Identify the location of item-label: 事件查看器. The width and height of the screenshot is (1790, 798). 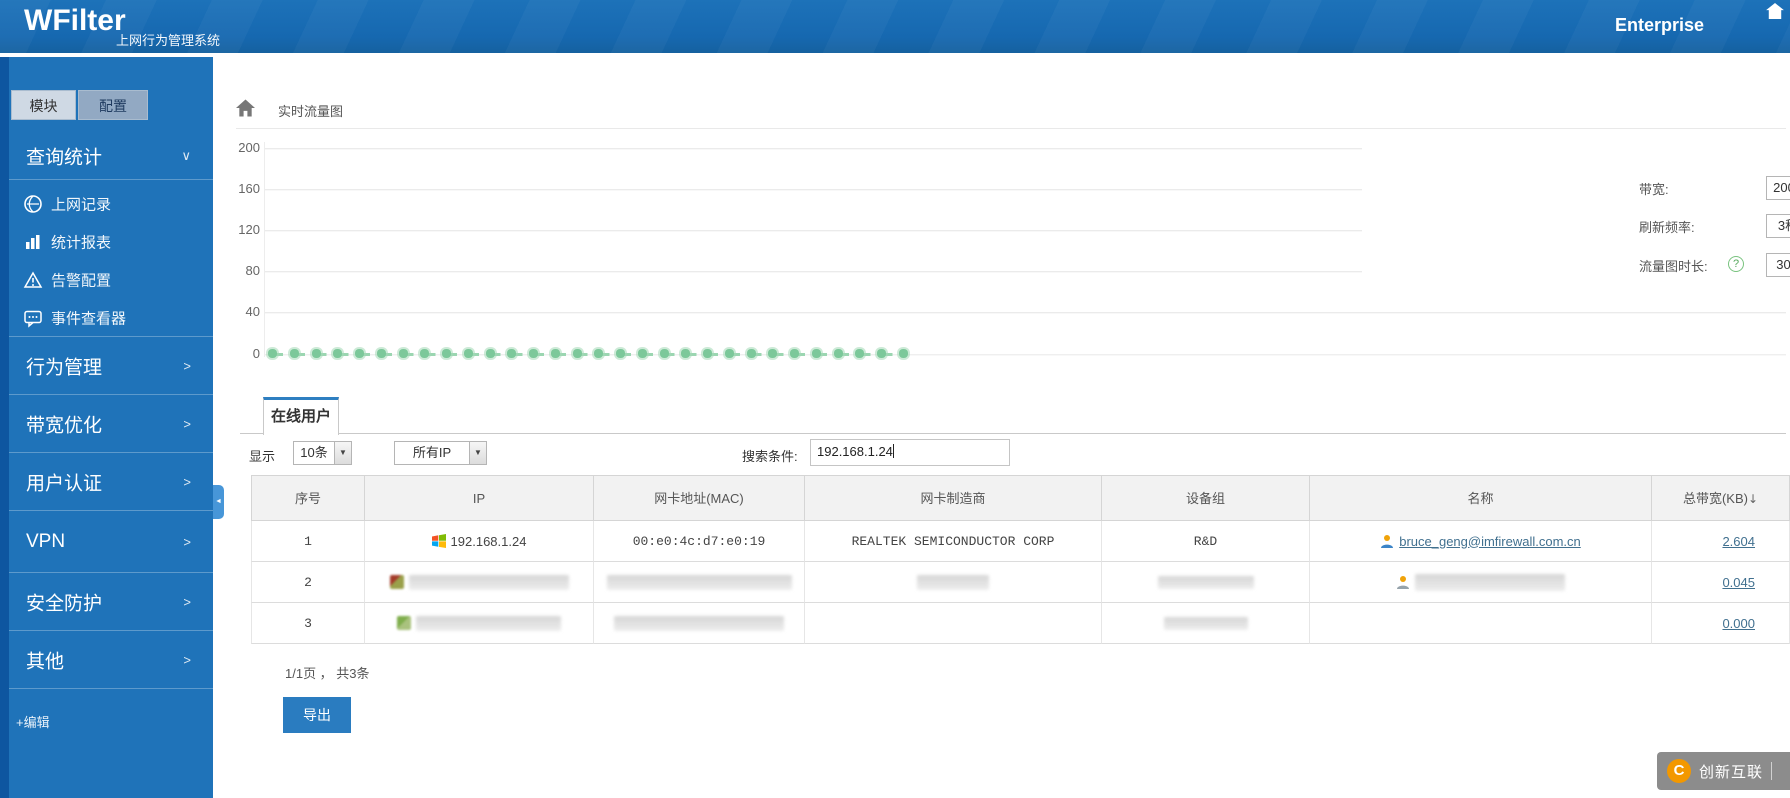
(89, 318).